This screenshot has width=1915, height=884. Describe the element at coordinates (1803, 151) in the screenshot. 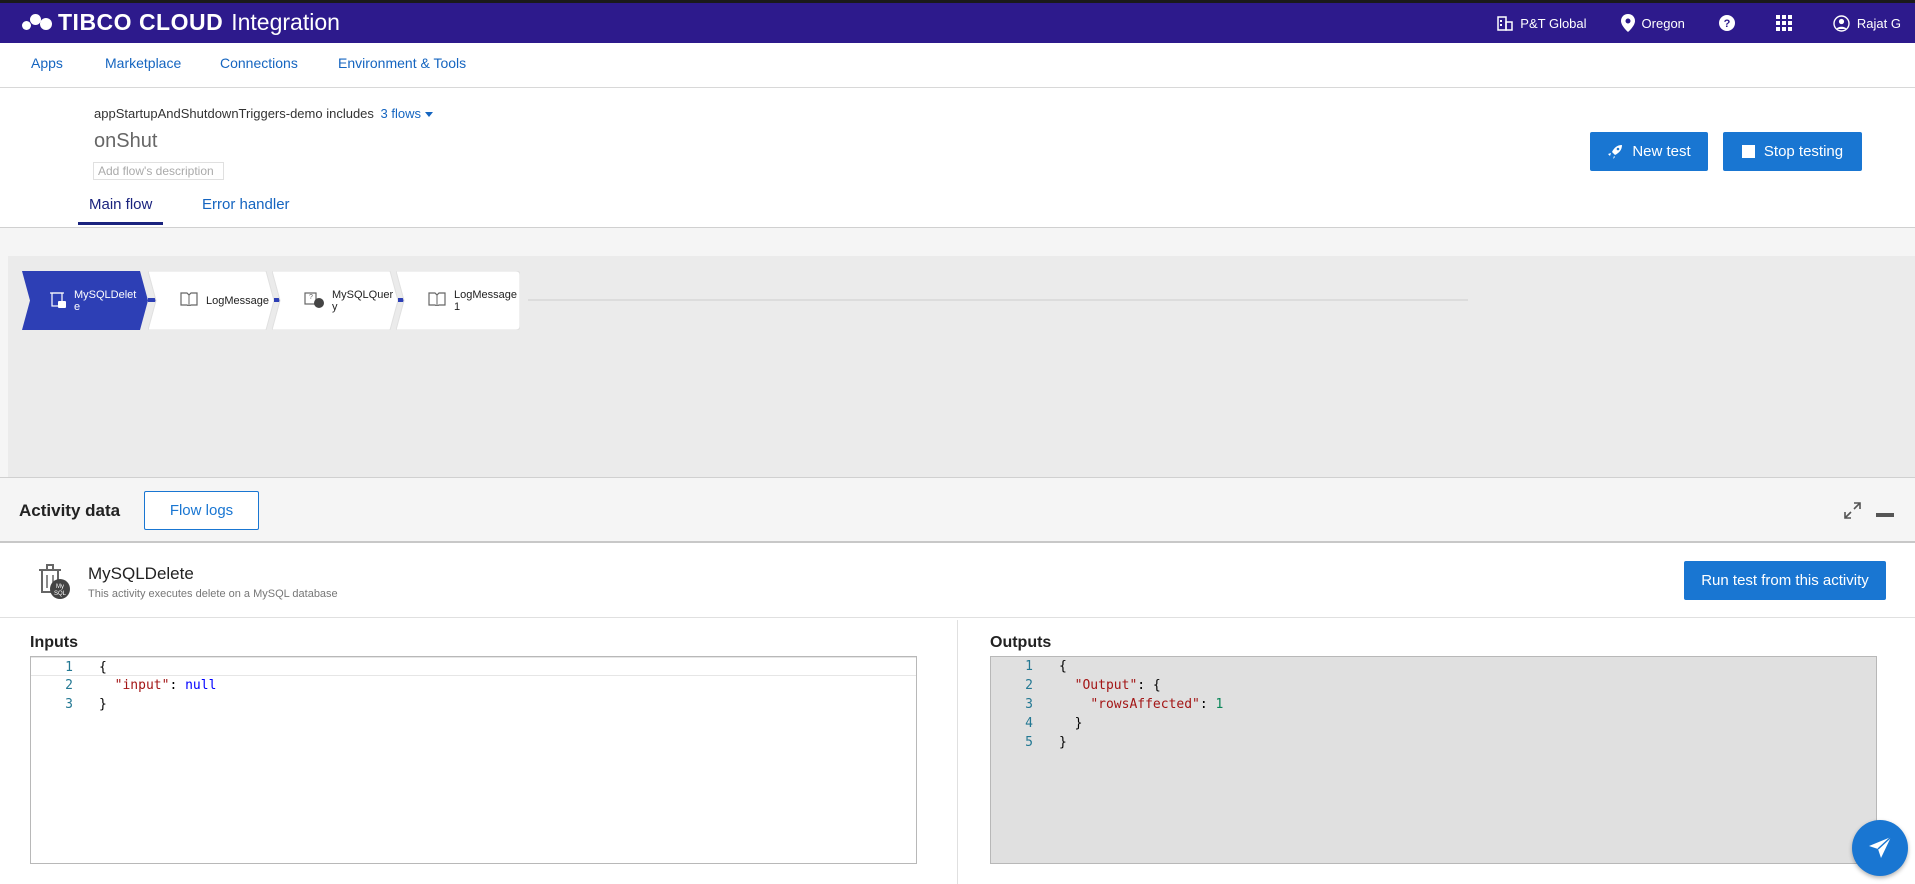

I see `stop-testing-label: Stop testing` at that location.